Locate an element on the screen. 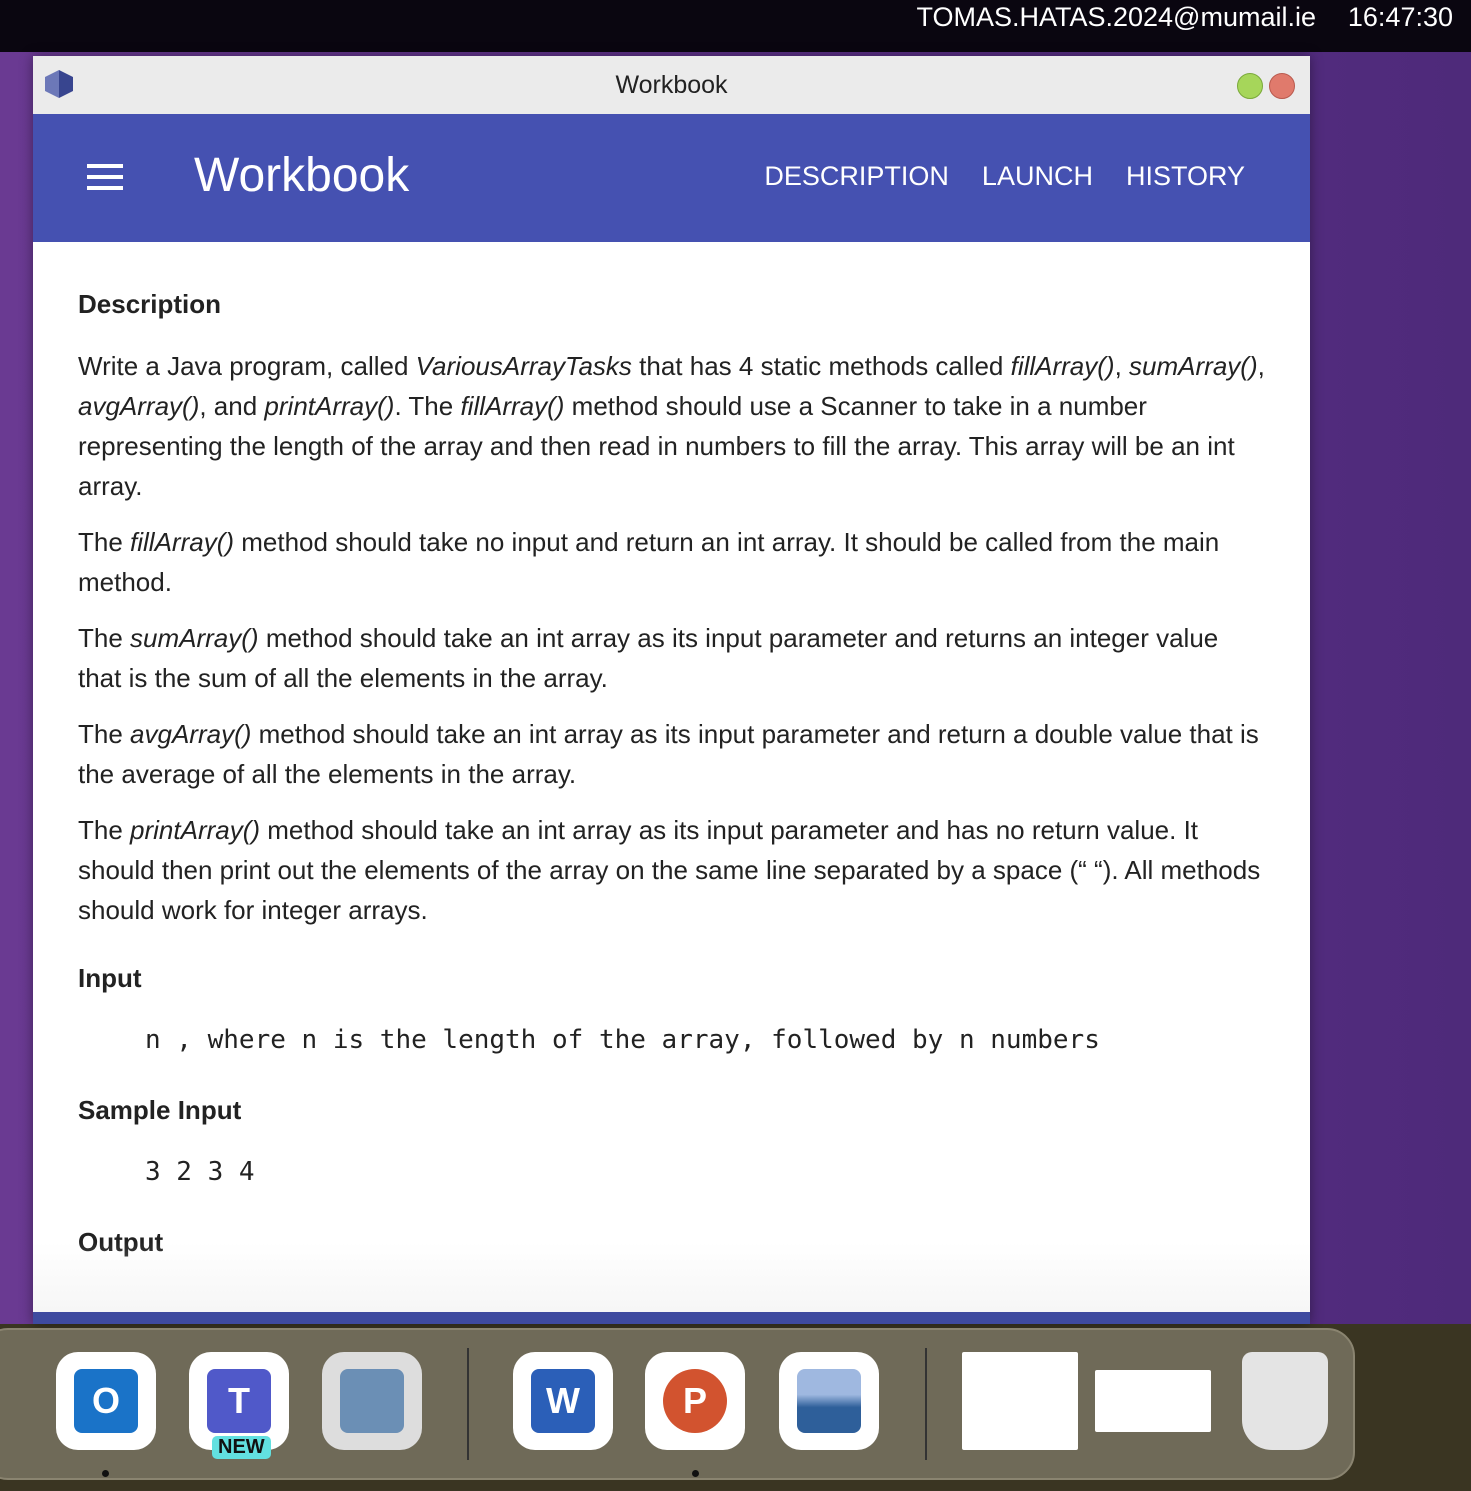 This screenshot has height=1491, width=1471. maximize-button is located at coordinates (1250, 86).